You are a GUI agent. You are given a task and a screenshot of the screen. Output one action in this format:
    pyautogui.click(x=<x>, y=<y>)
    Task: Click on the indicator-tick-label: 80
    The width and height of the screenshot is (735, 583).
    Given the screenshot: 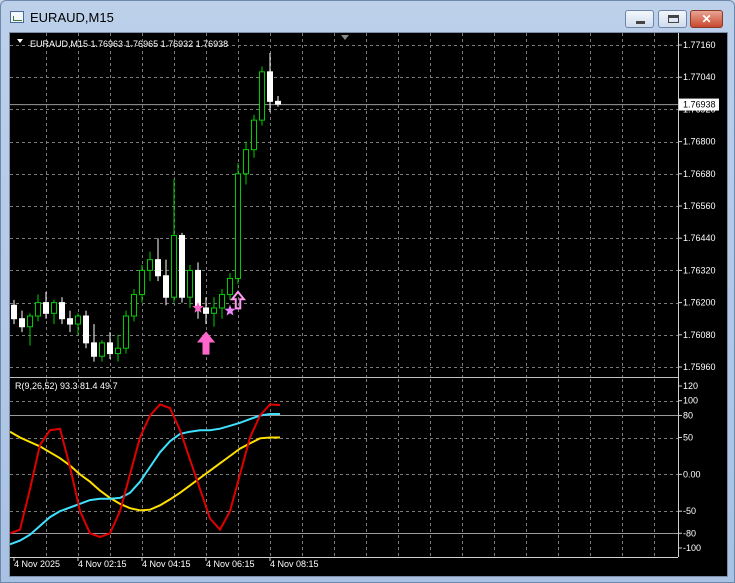 What is the action you would take?
    pyautogui.click(x=688, y=415)
    